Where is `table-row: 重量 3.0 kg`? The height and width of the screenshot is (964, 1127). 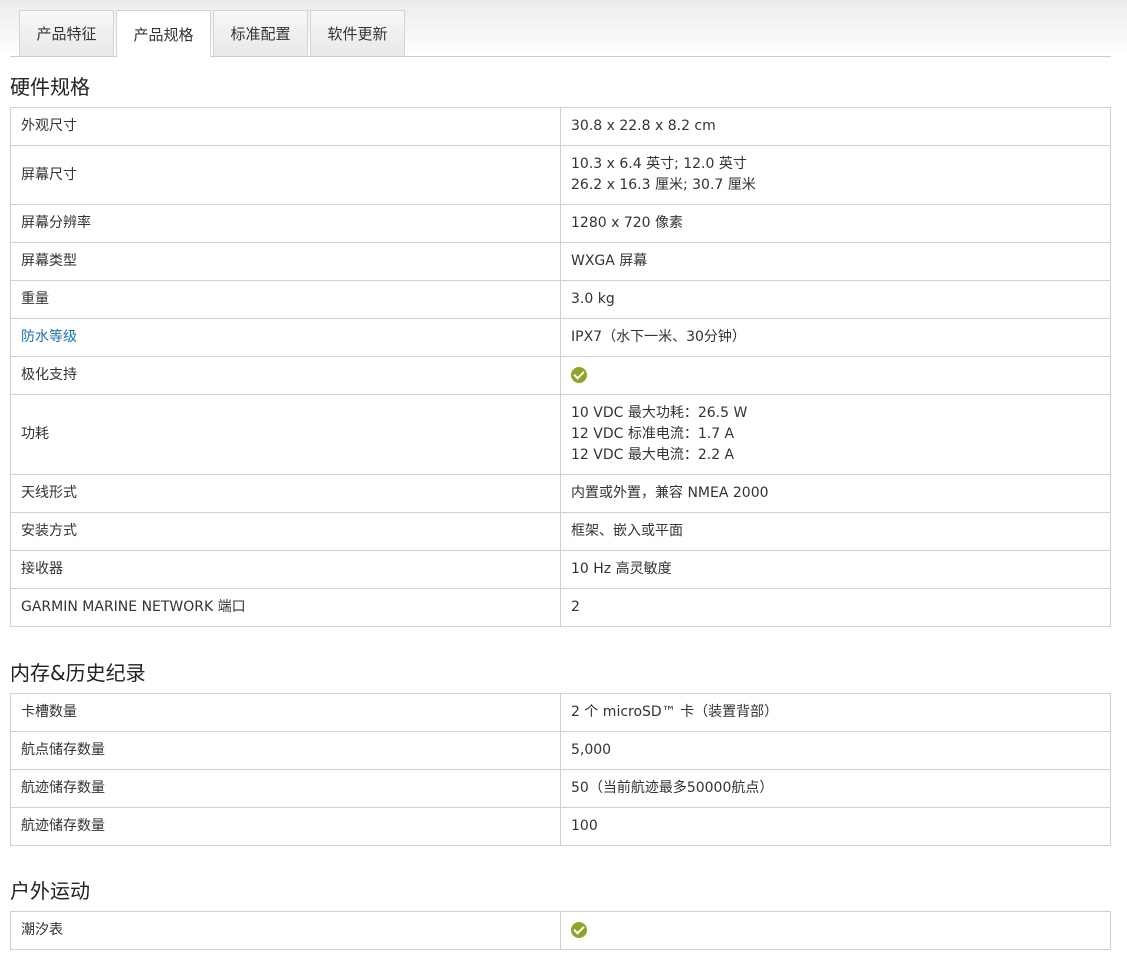 table-row: 重量 3.0 kg is located at coordinates (560, 299).